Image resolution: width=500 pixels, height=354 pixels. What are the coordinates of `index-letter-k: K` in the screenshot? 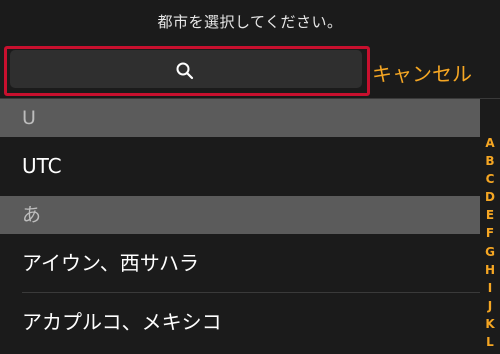 It's located at (490, 324).